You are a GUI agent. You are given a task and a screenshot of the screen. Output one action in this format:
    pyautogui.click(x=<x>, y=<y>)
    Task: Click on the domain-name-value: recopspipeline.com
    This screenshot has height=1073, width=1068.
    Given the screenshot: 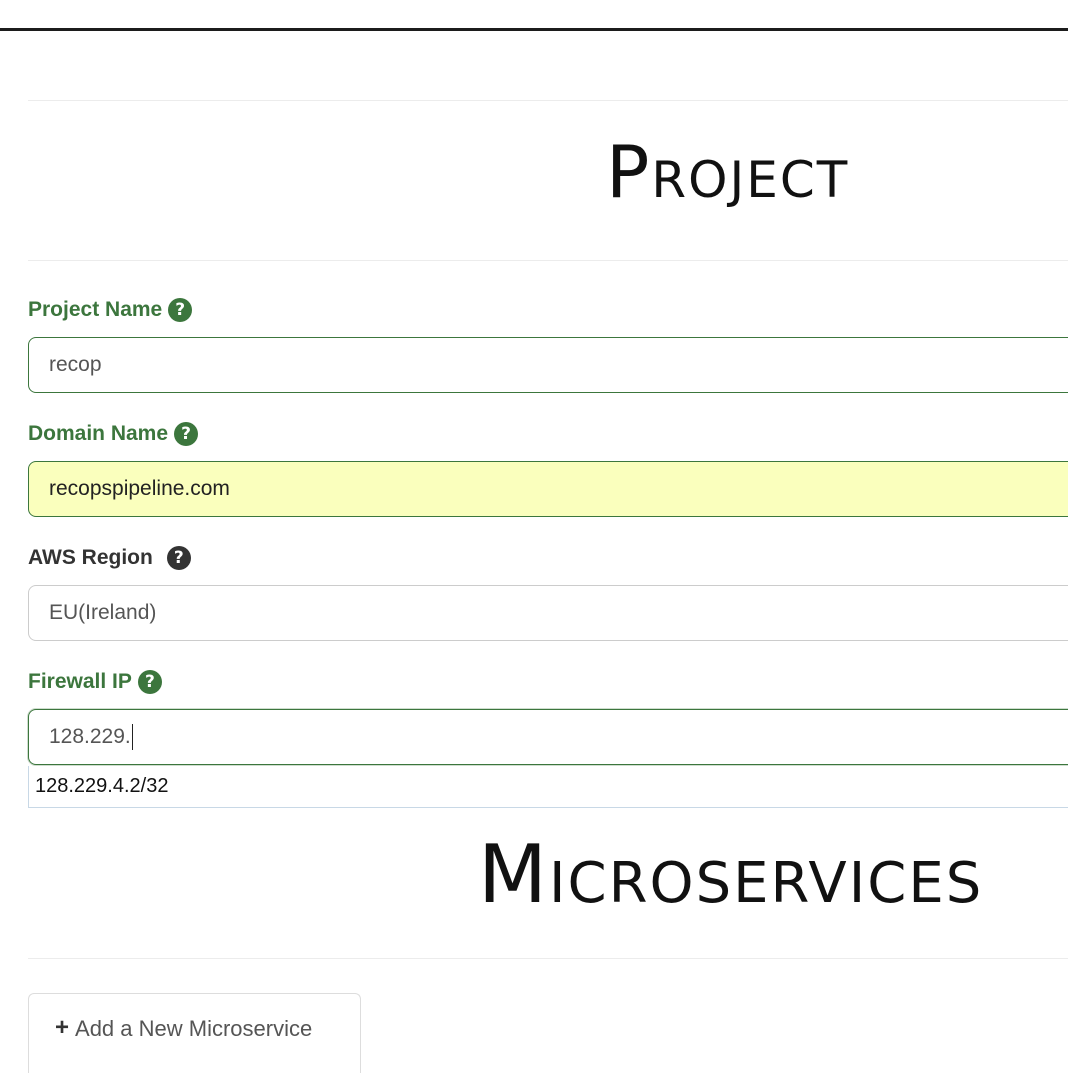 What is the action you would take?
    pyautogui.click(x=139, y=488)
    